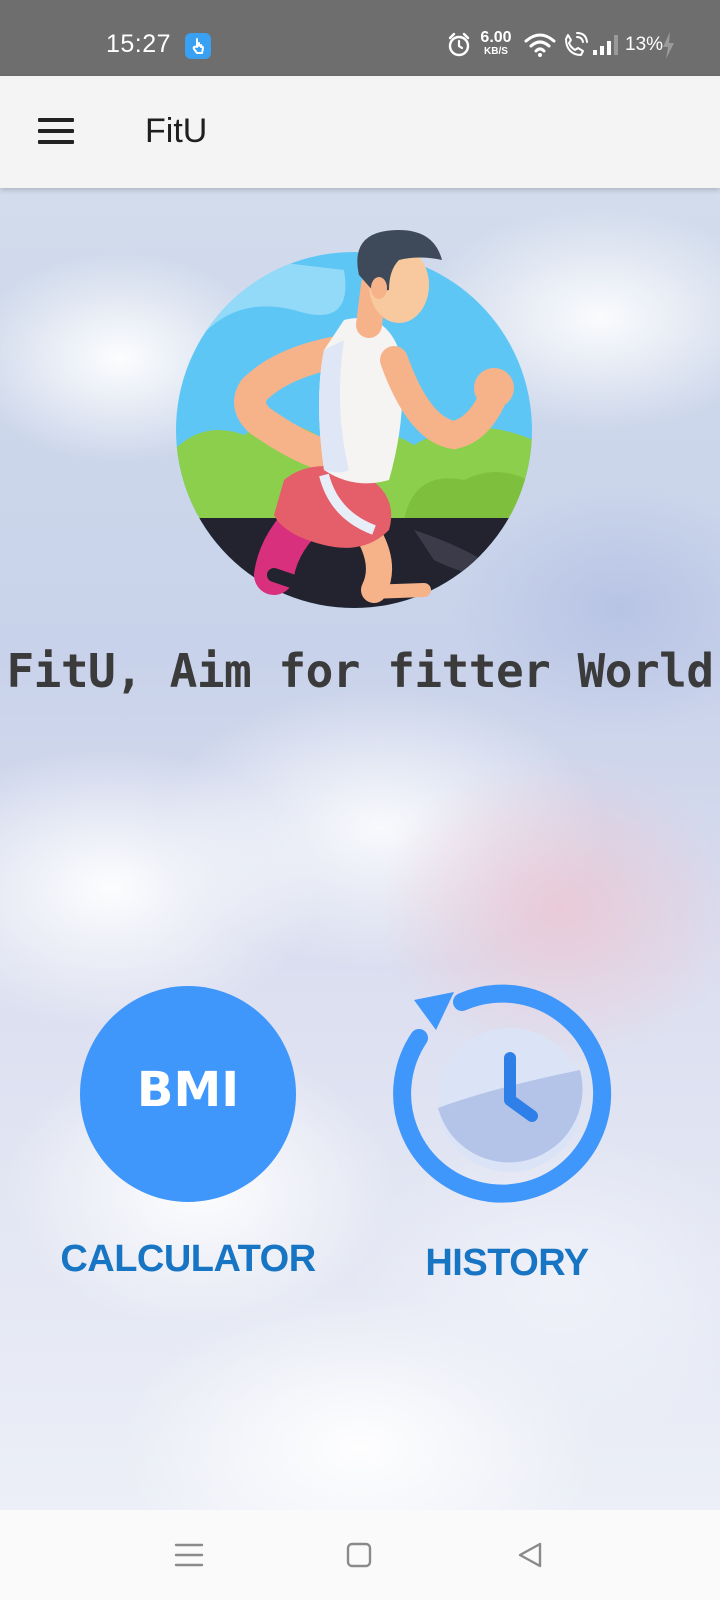 Image resolution: width=720 pixels, height=1600 pixels. Describe the element at coordinates (188, 1259) in the screenshot. I see `calculator-label: CALCULATOR` at that location.